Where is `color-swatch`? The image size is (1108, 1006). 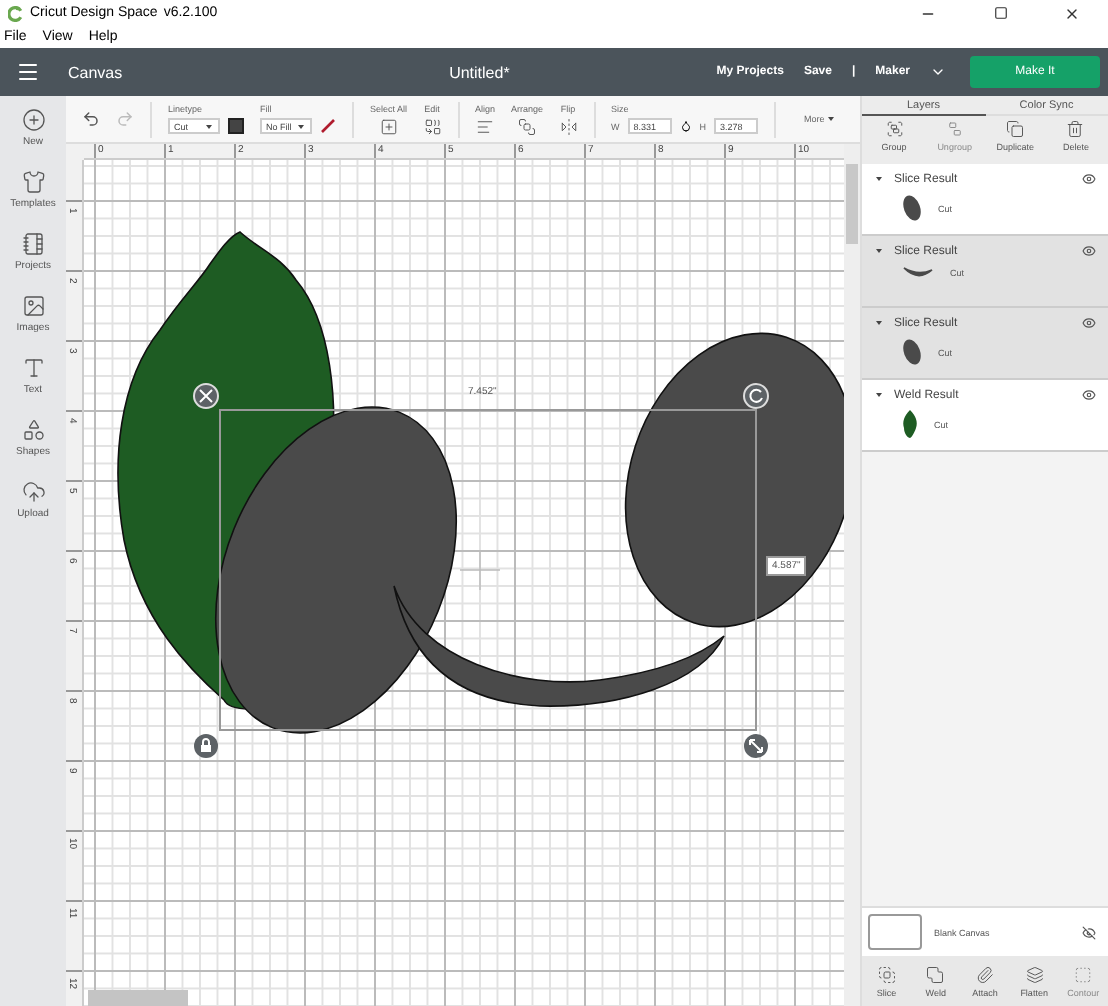 color-swatch is located at coordinates (236, 126).